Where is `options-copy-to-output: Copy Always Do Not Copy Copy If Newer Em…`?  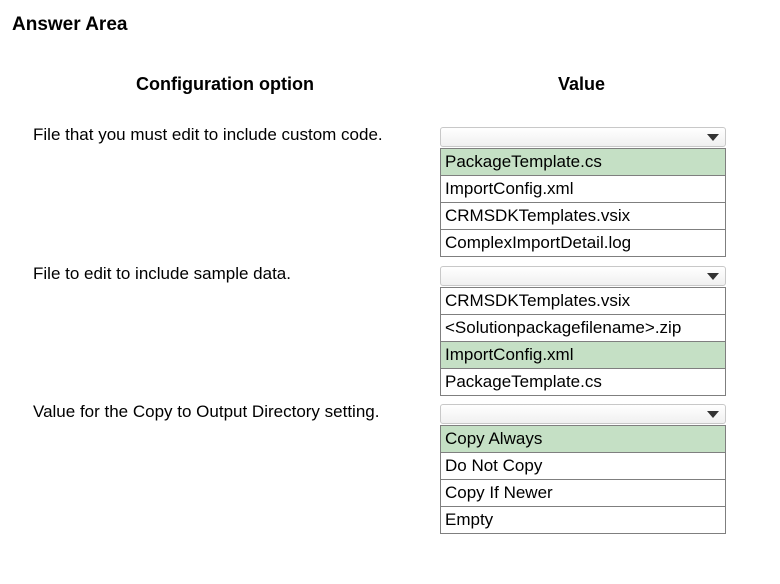 options-copy-to-output: Copy Always Do Not Copy Copy If Newer Em… is located at coordinates (583, 479).